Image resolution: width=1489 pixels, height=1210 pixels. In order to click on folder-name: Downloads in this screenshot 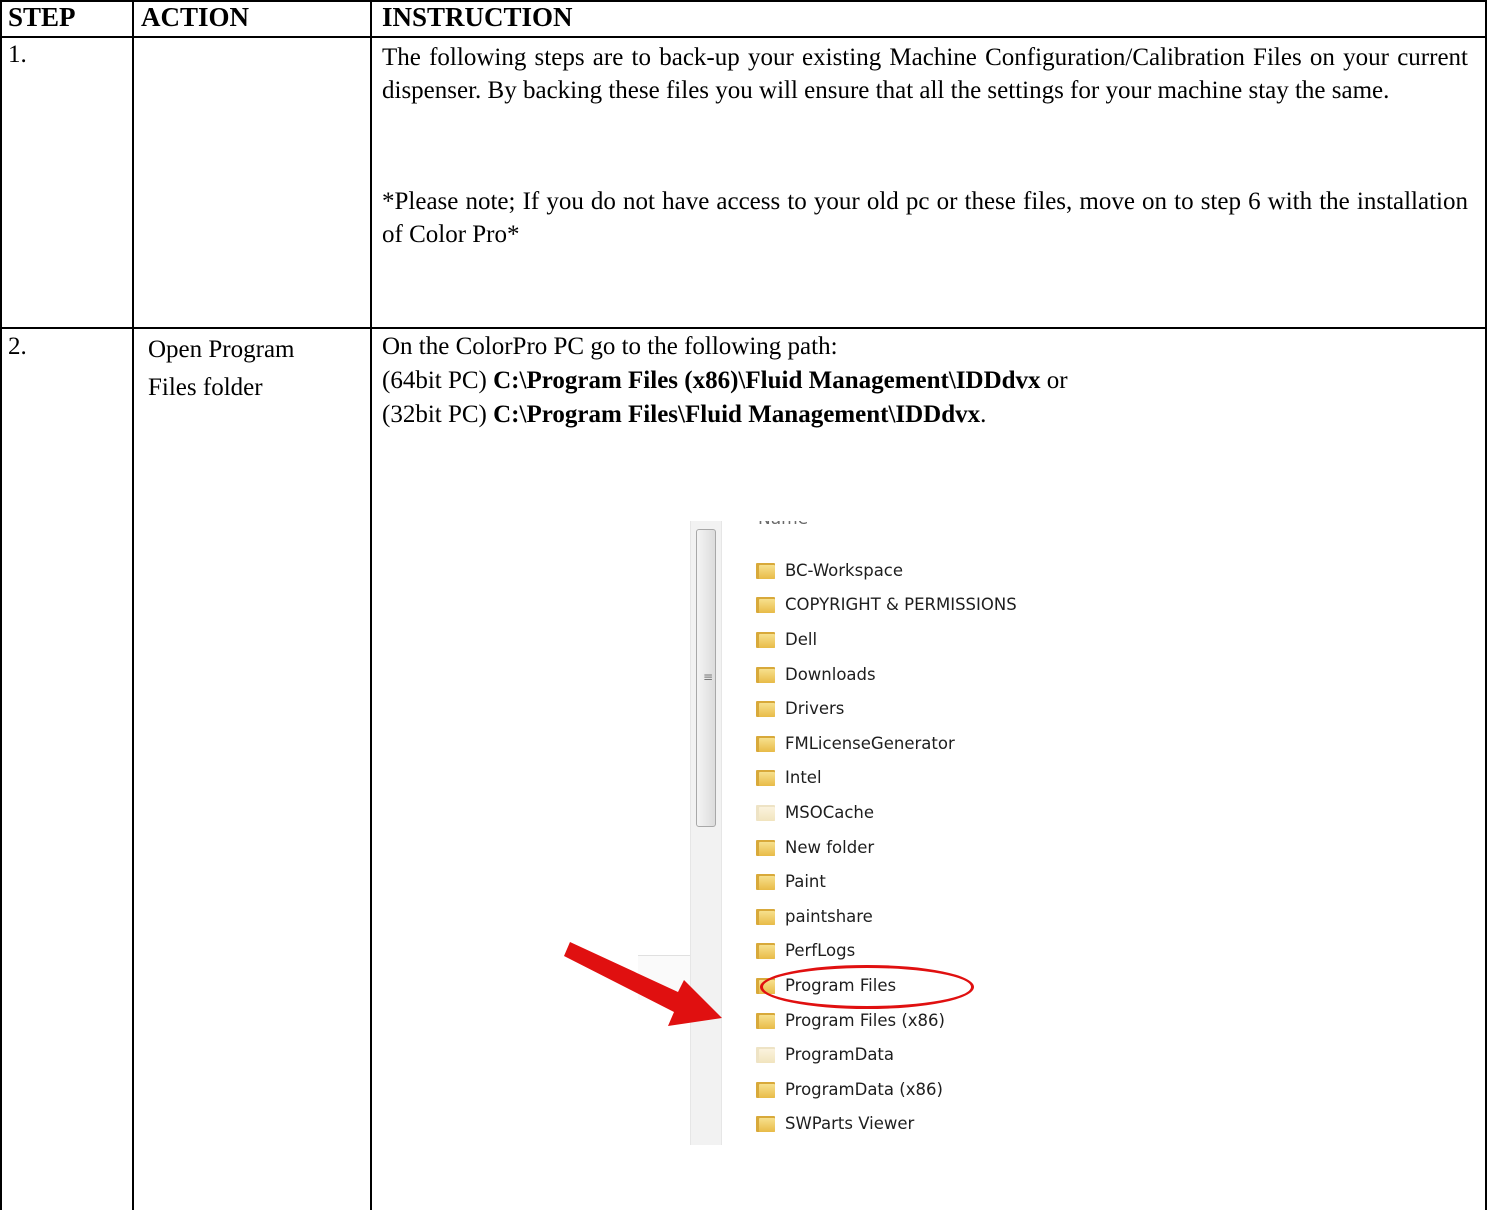, I will do `click(830, 674)`.